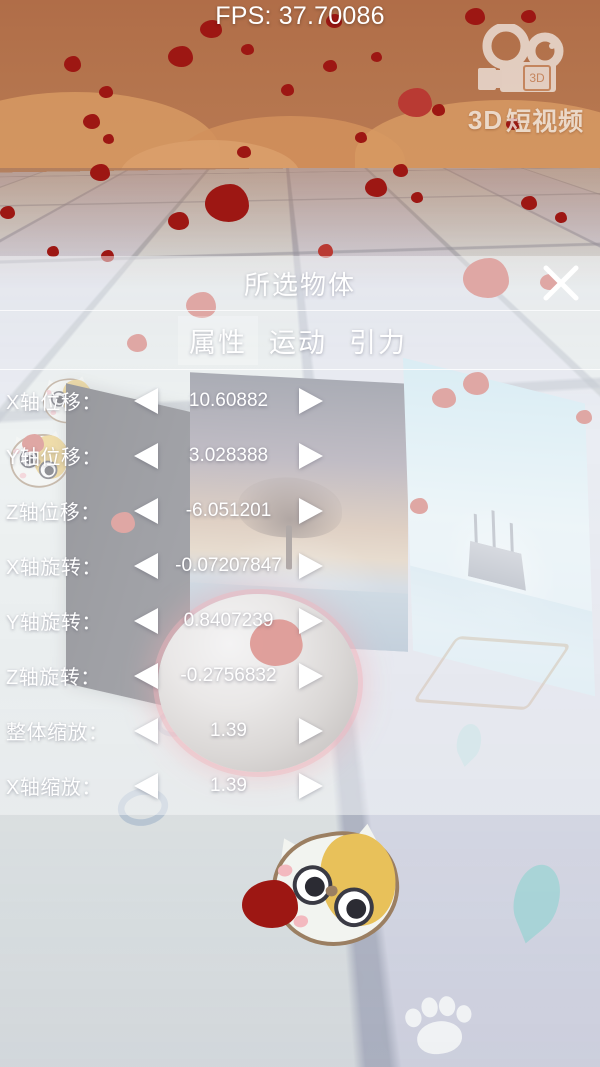 Image resolution: width=600 pixels, height=1067 pixels. What do you see at coordinates (53, 513) in the screenshot?
I see `property-label: Z轴位移：` at bounding box center [53, 513].